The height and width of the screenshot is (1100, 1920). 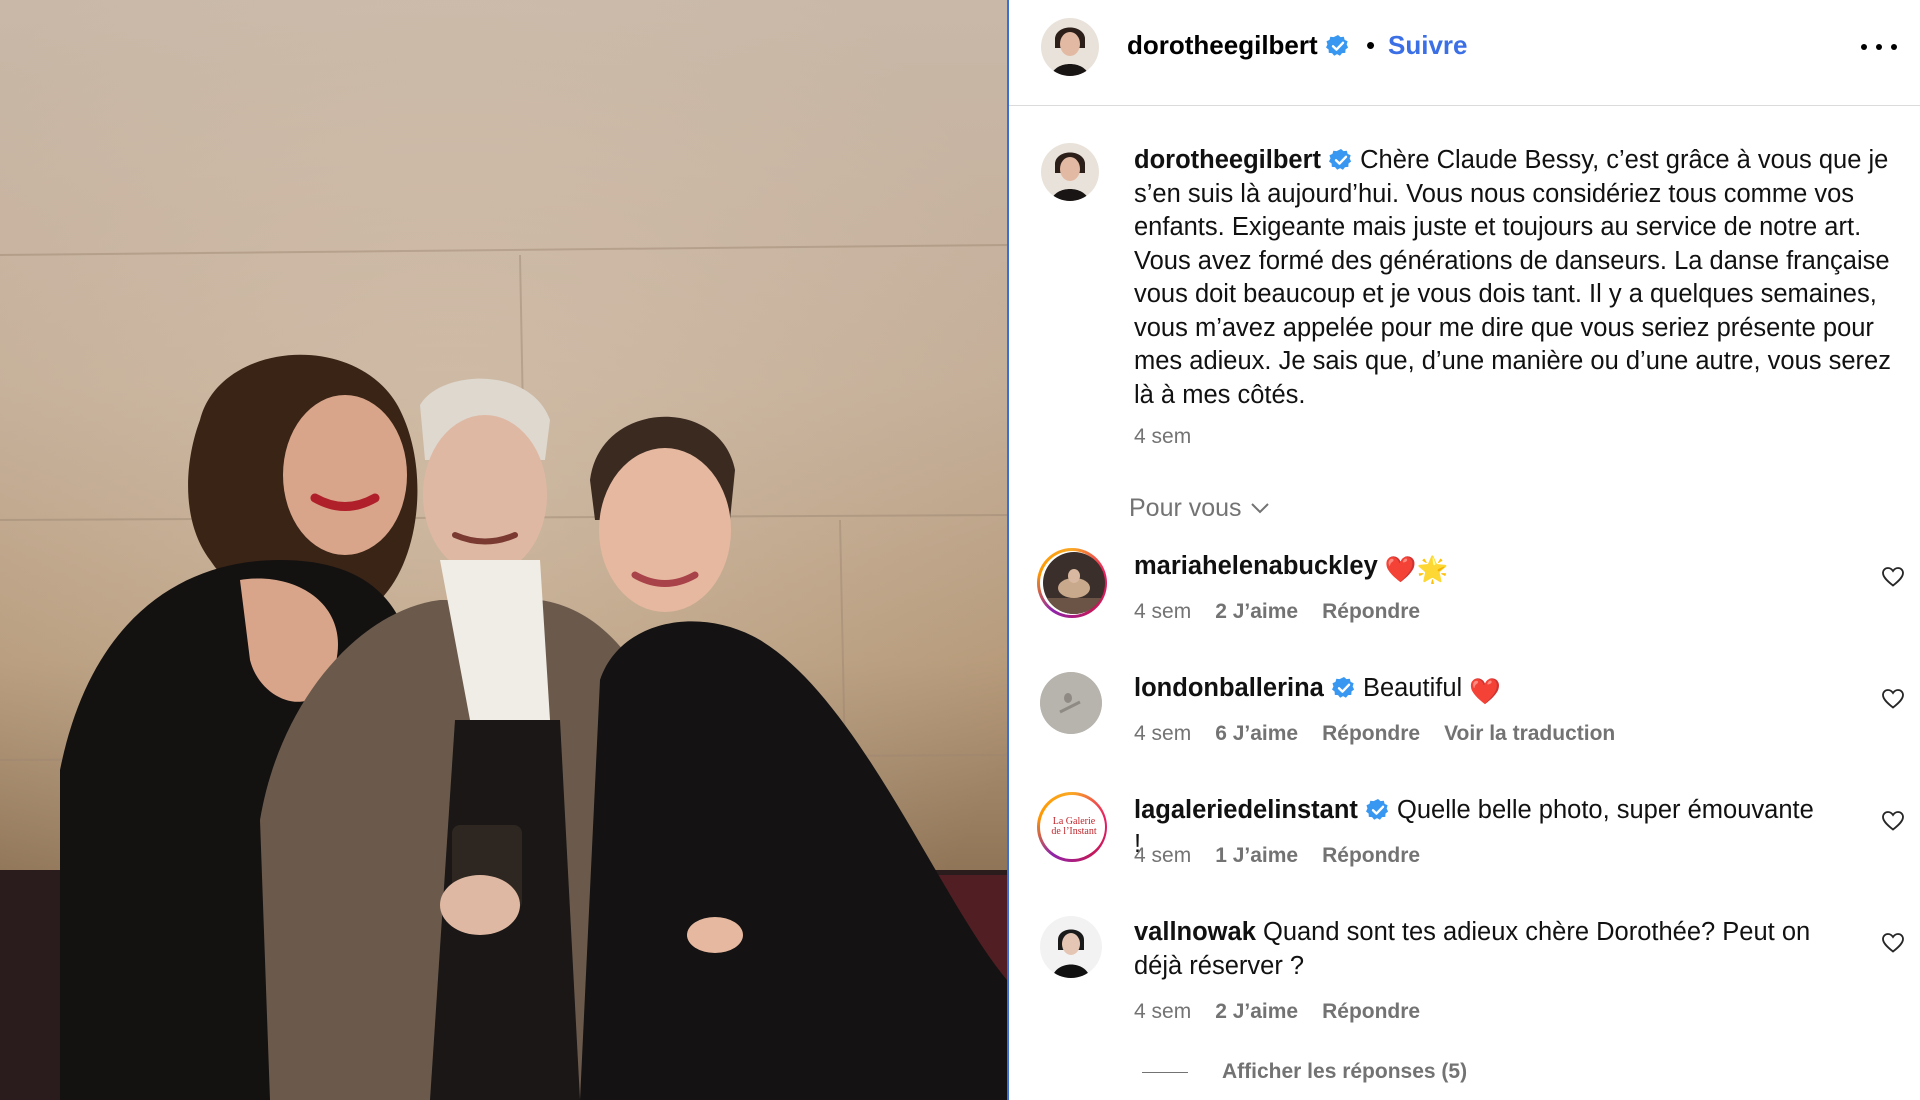 I want to click on author-username: dorotheegilbert, so click(x=1238, y=45).